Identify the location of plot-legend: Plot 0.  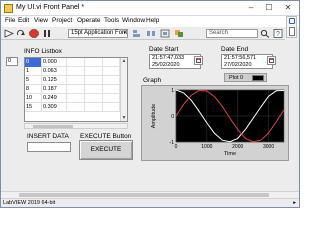
(245, 77).